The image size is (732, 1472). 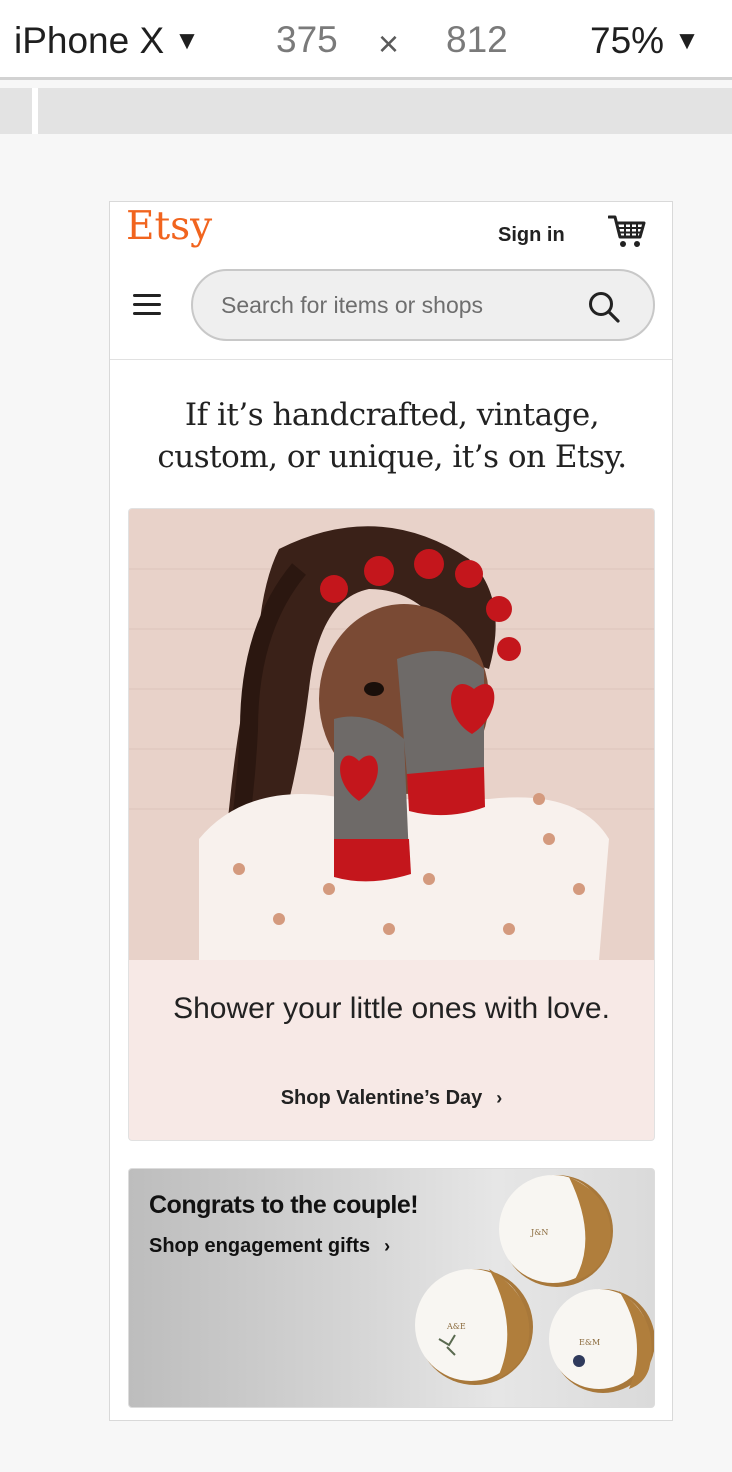 What do you see at coordinates (474, 1327) in the screenshot?
I see `dish-2: A&E` at bounding box center [474, 1327].